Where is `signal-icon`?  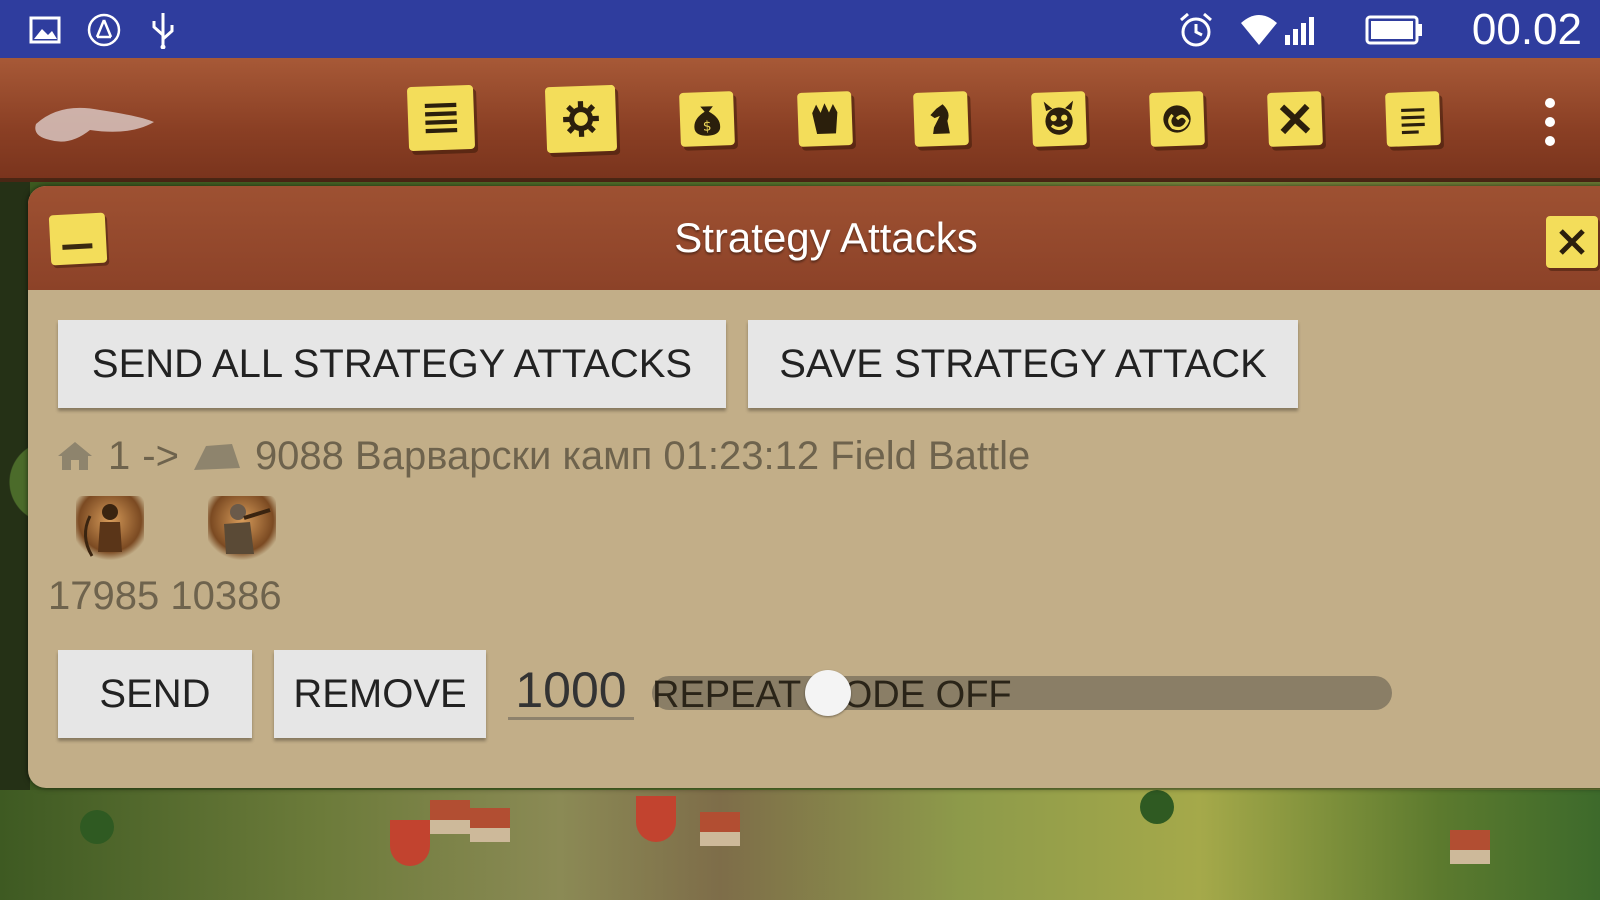
signal-icon is located at coordinates (1299, 30).